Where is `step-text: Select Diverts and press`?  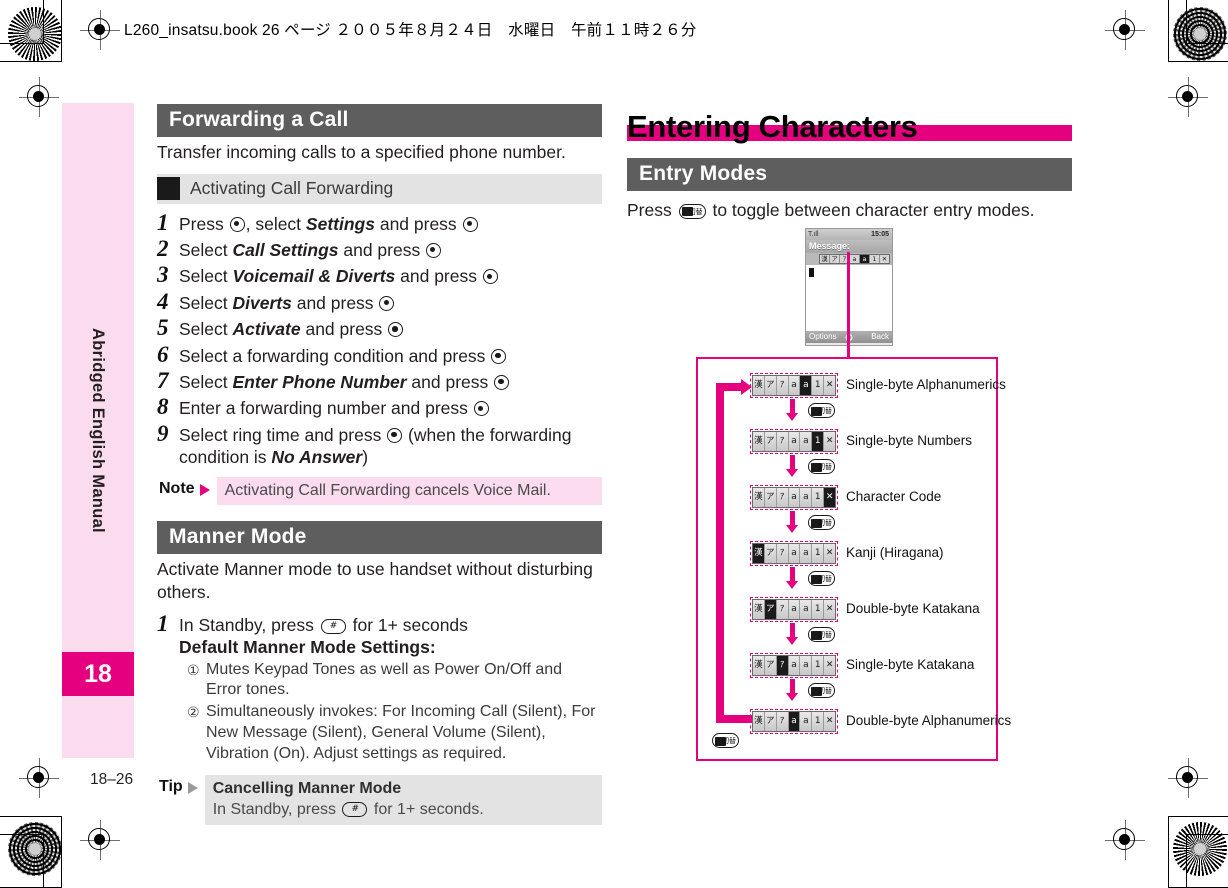
step-text: Select Diverts and press is located at coordinates (287, 301).